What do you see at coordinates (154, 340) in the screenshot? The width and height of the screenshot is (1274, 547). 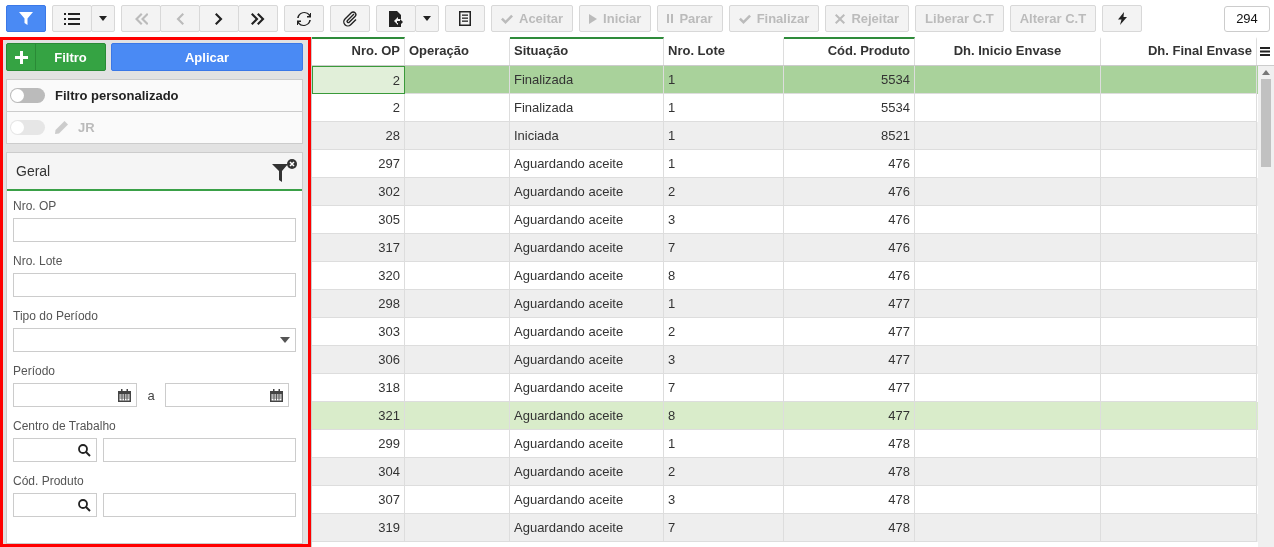 I see `dropdown-field` at bounding box center [154, 340].